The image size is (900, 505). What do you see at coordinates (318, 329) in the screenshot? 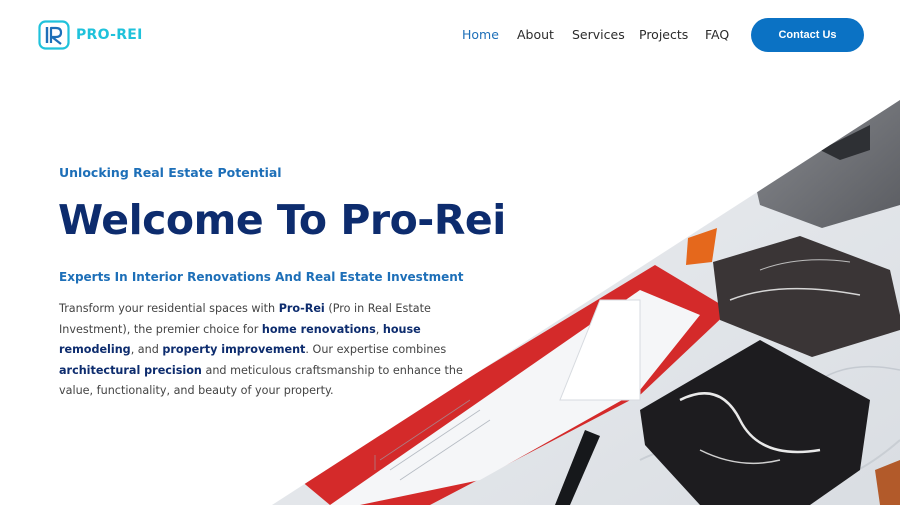
I see `desc-highlight-home-renovations: home renovations` at bounding box center [318, 329].